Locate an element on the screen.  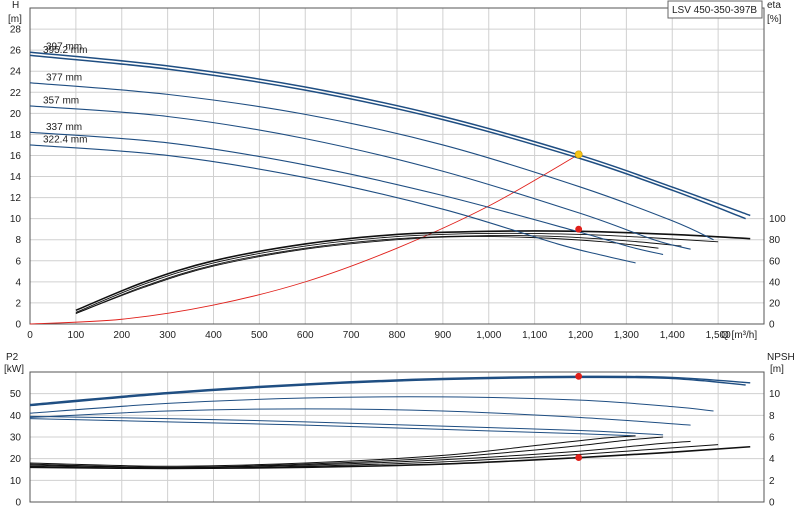
head-tick-1: 2 is located at coordinates (18, 303).